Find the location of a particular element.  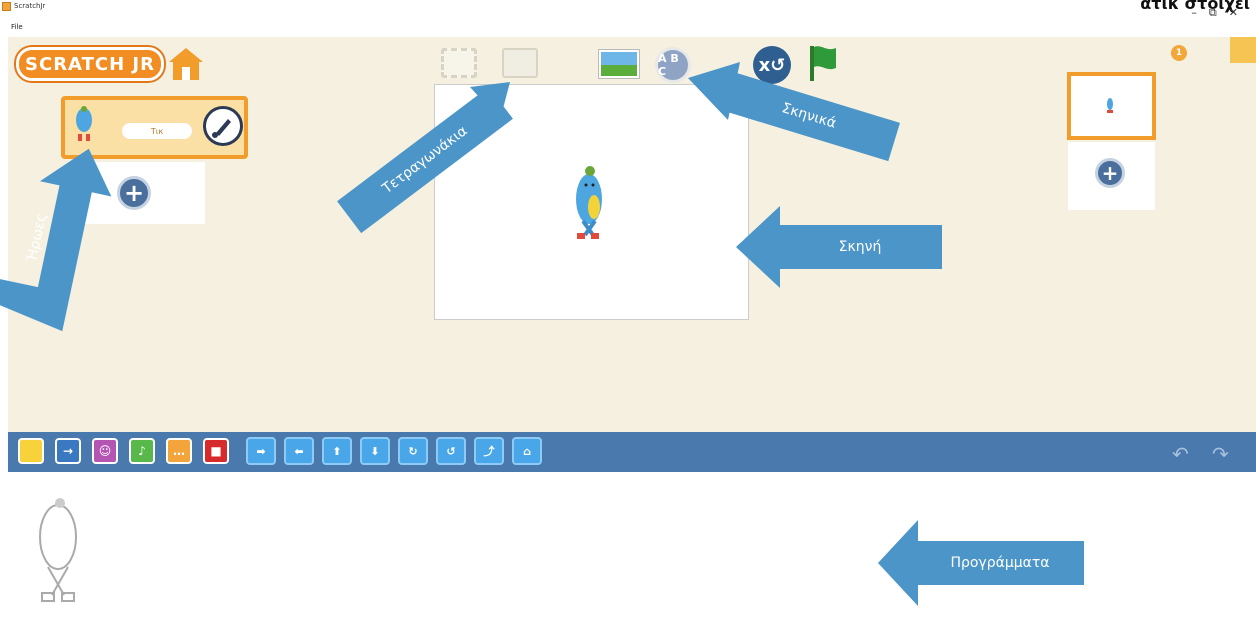

annotation-arrowhead-stage is located at coordinates (758, 247).